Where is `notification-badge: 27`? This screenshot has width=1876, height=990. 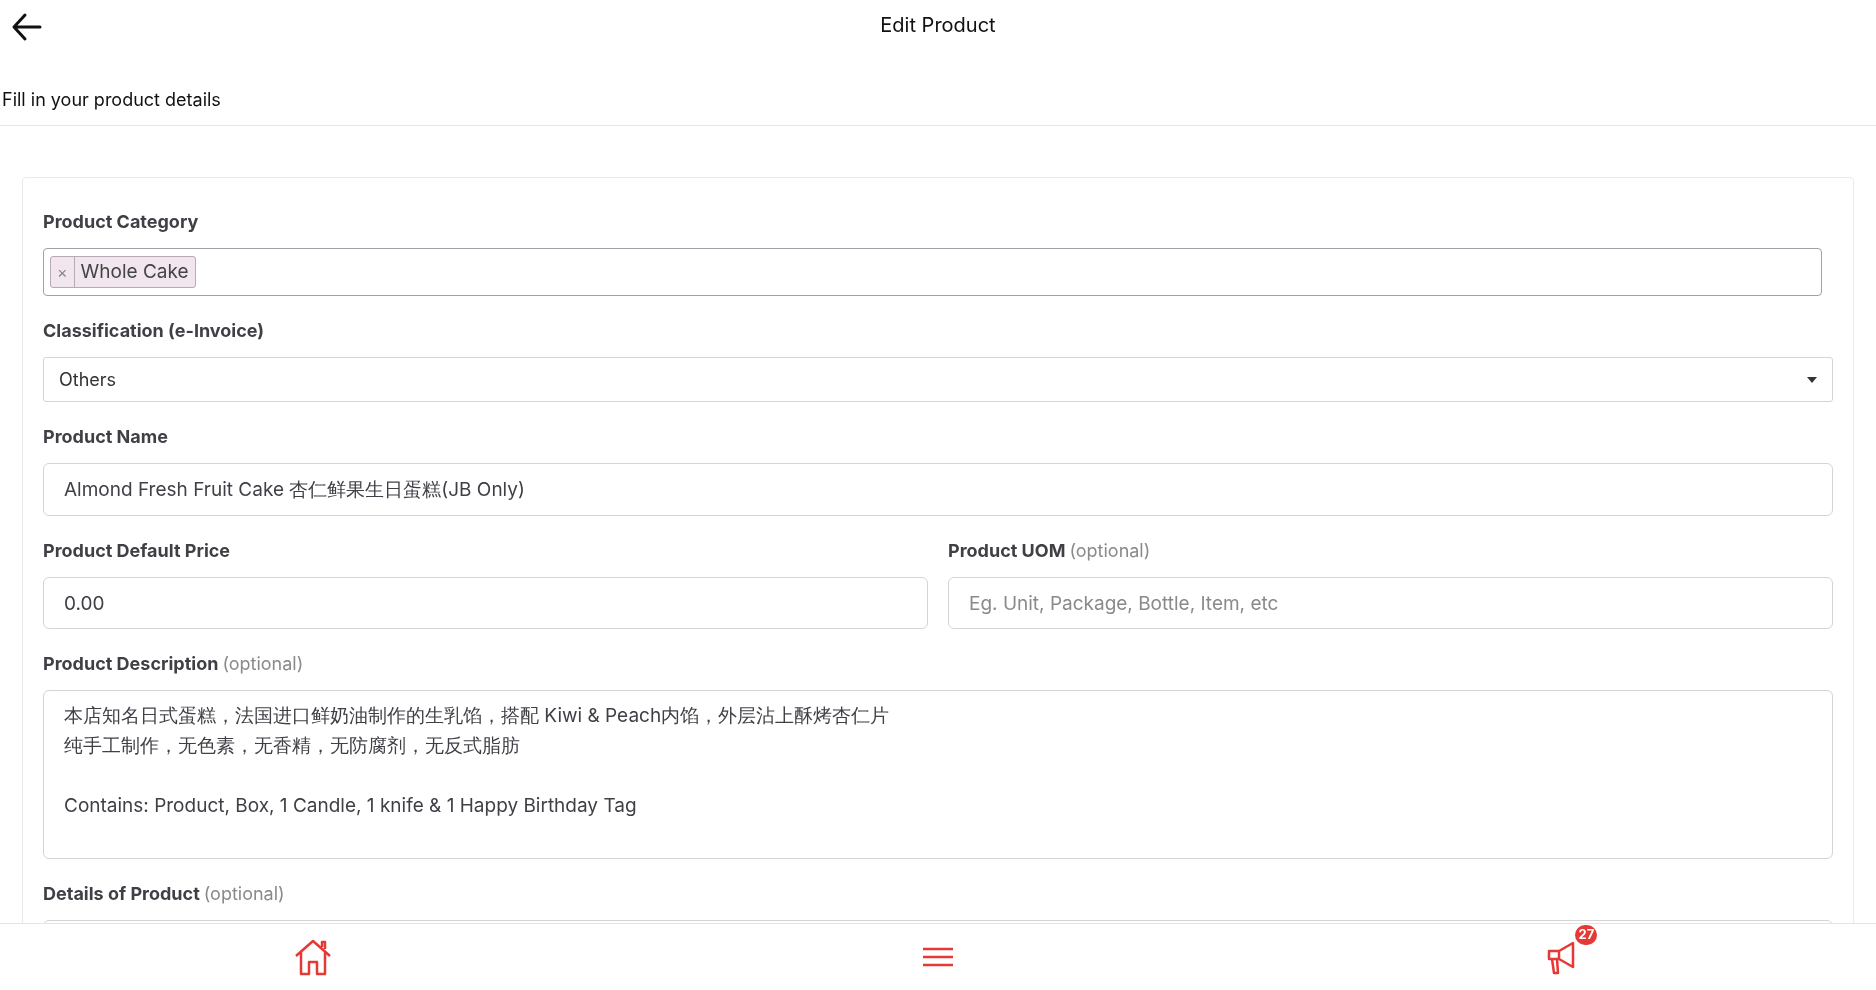 notification-badge: 27 is located at coordinates (1586, 935).